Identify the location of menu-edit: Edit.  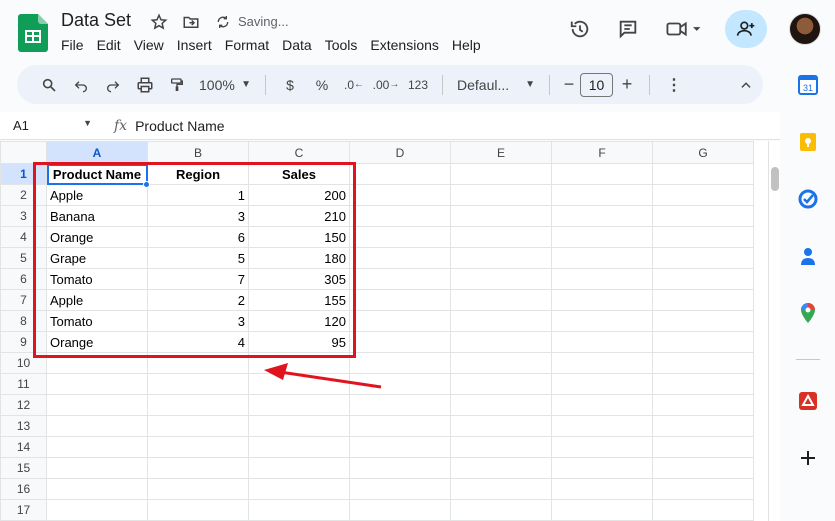
(115, 45).